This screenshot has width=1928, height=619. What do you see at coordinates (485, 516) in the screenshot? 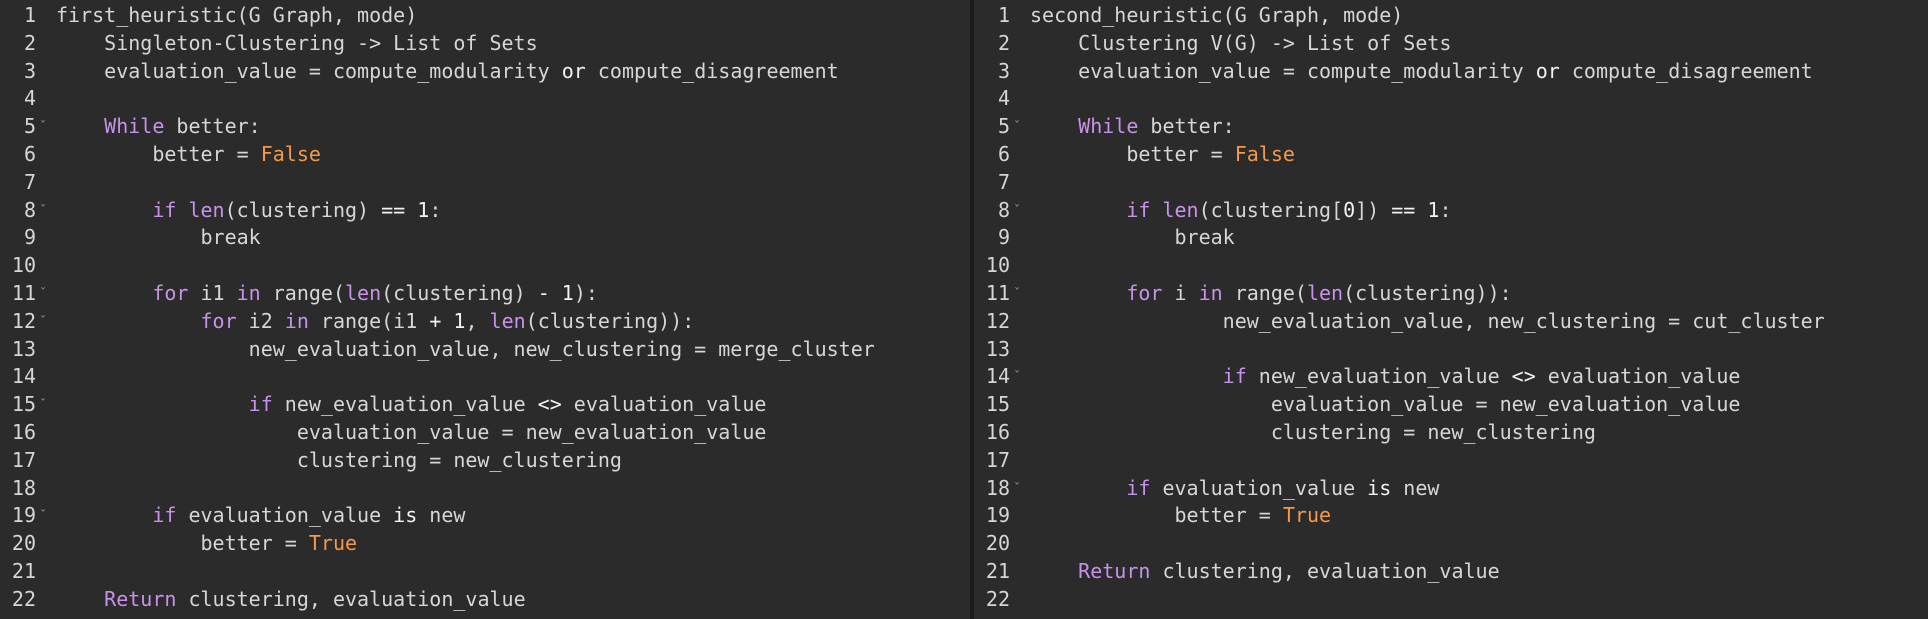
I see `code-line: 19 ˇ if evaluation_value is new` at bounding box center [485, 516].